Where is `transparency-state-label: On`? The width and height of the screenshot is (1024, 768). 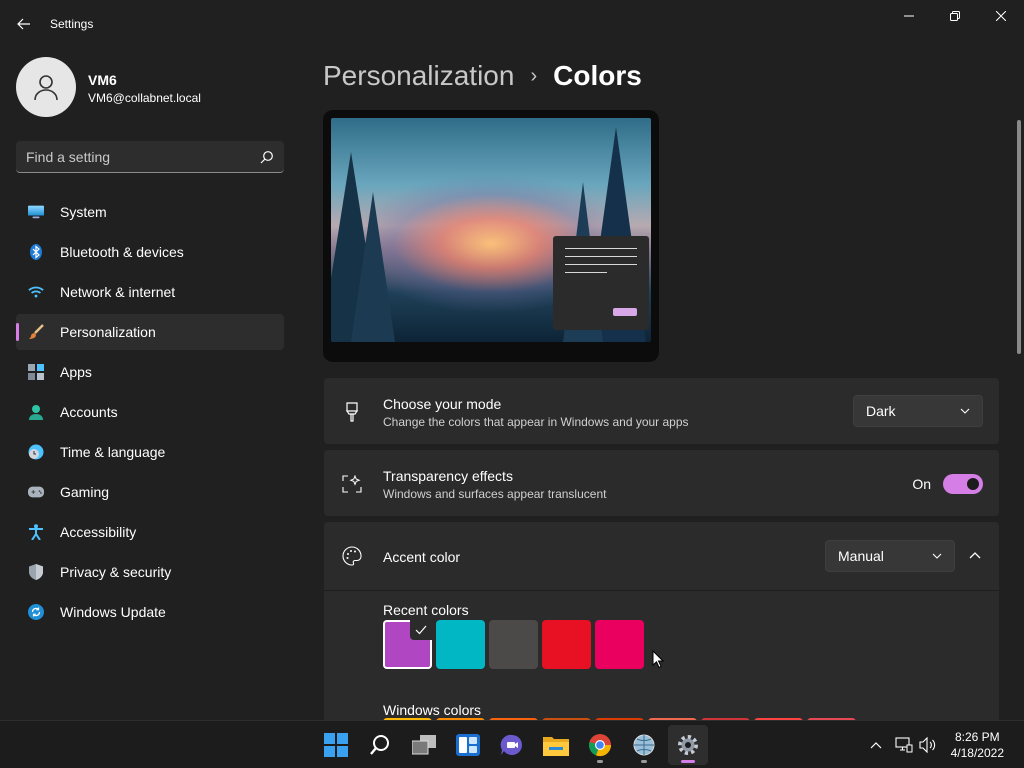 transparency-state-label: On is located at coordinates (921, 484).